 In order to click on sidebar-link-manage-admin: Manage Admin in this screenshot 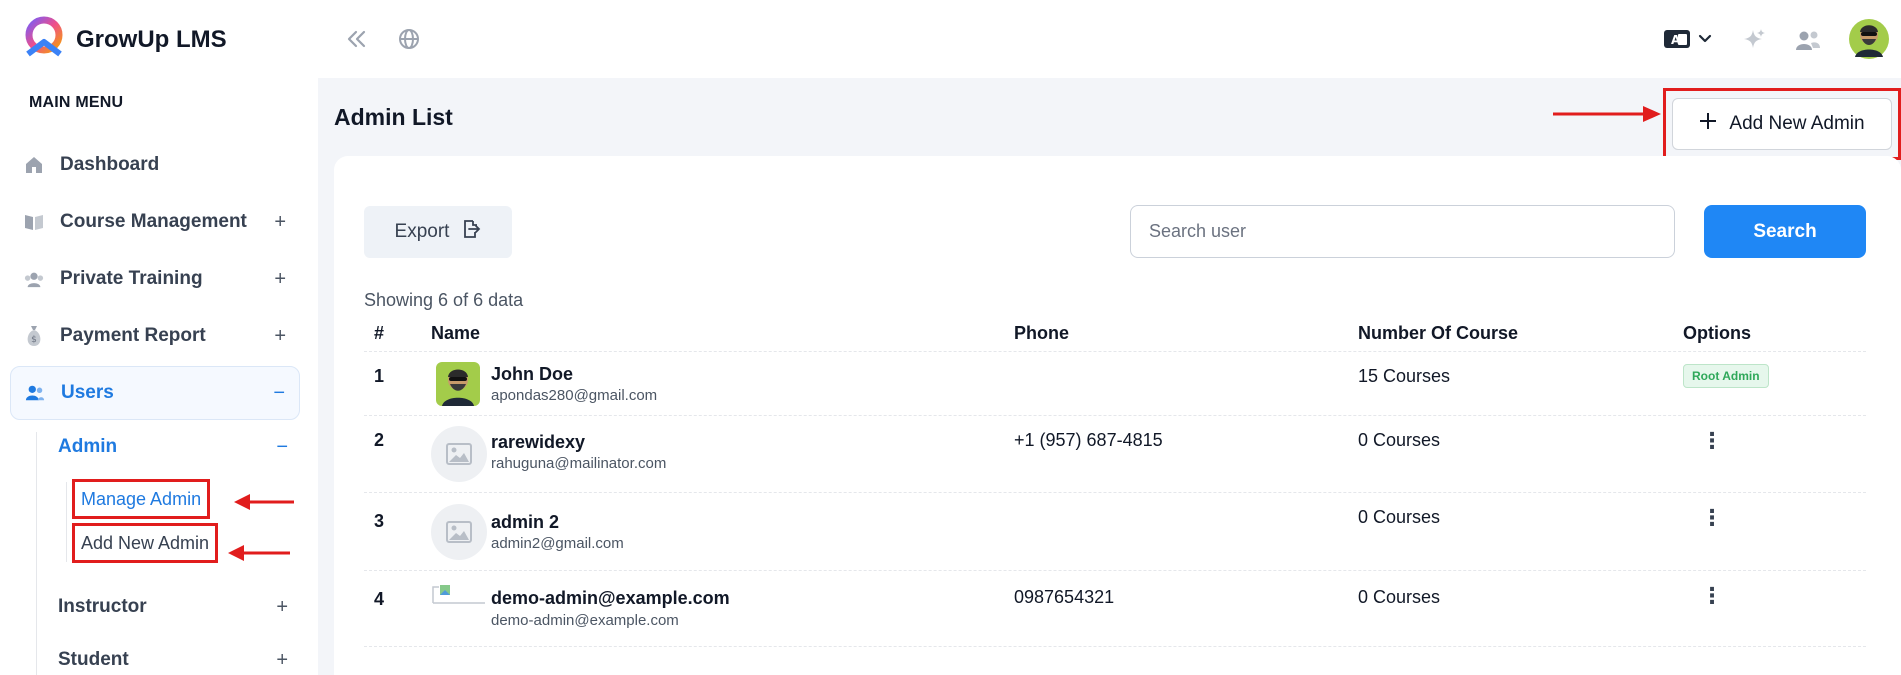, I will do `click(141, 499)`.